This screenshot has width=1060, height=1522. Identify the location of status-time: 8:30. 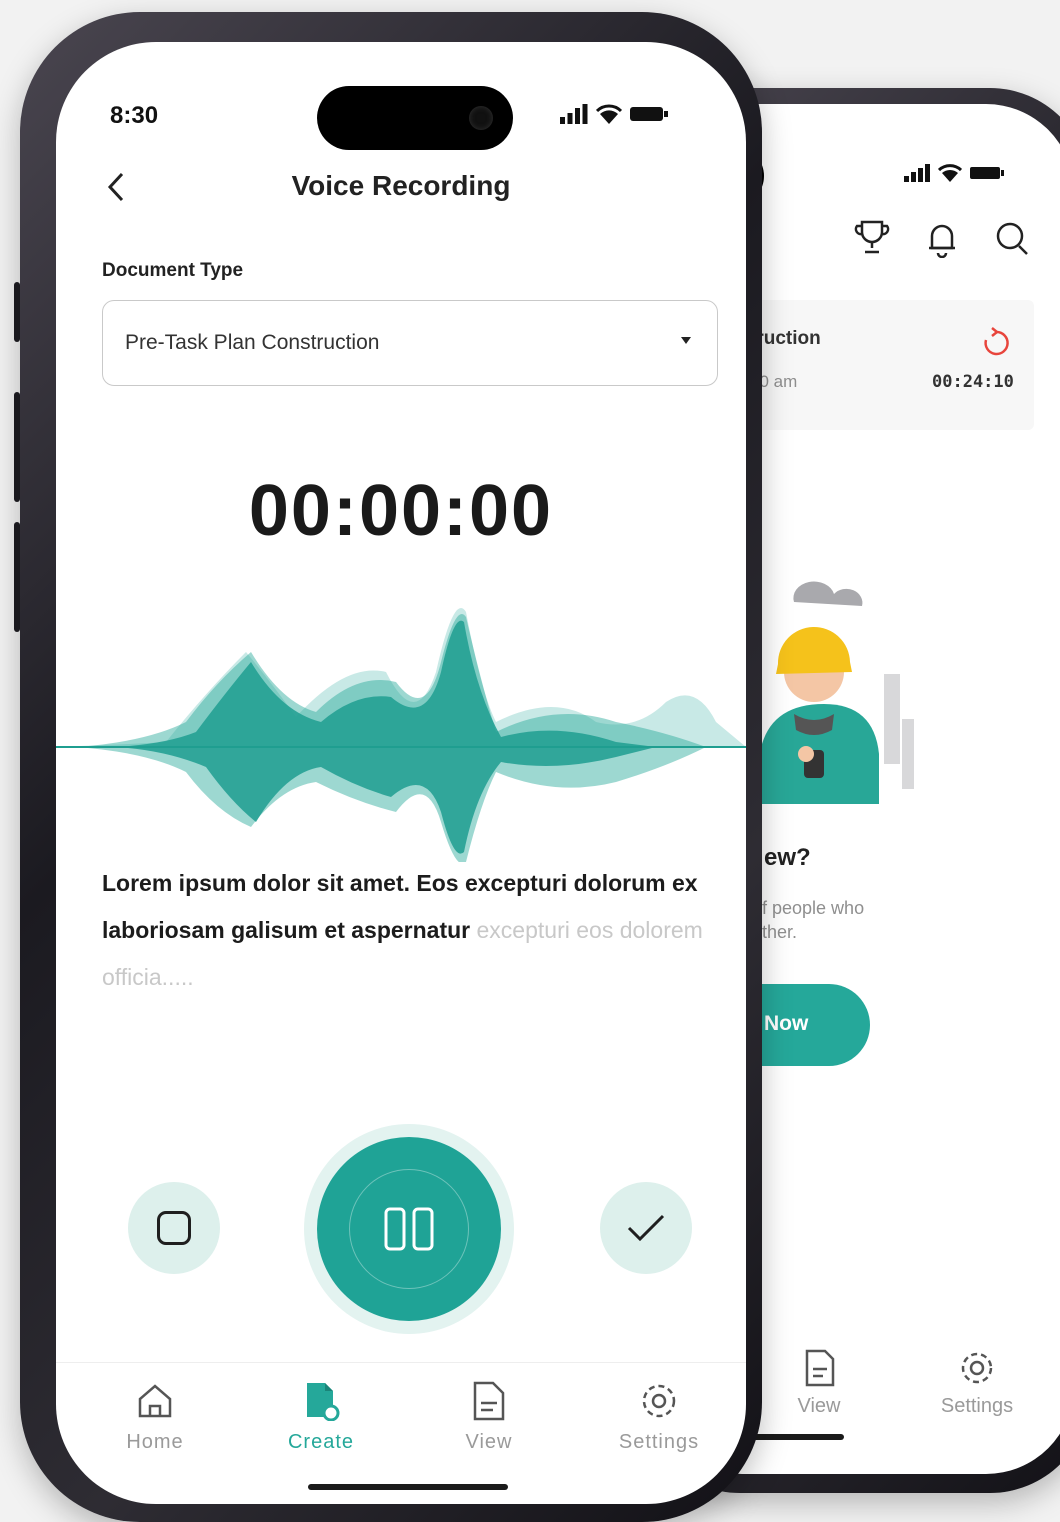
(134, 115).